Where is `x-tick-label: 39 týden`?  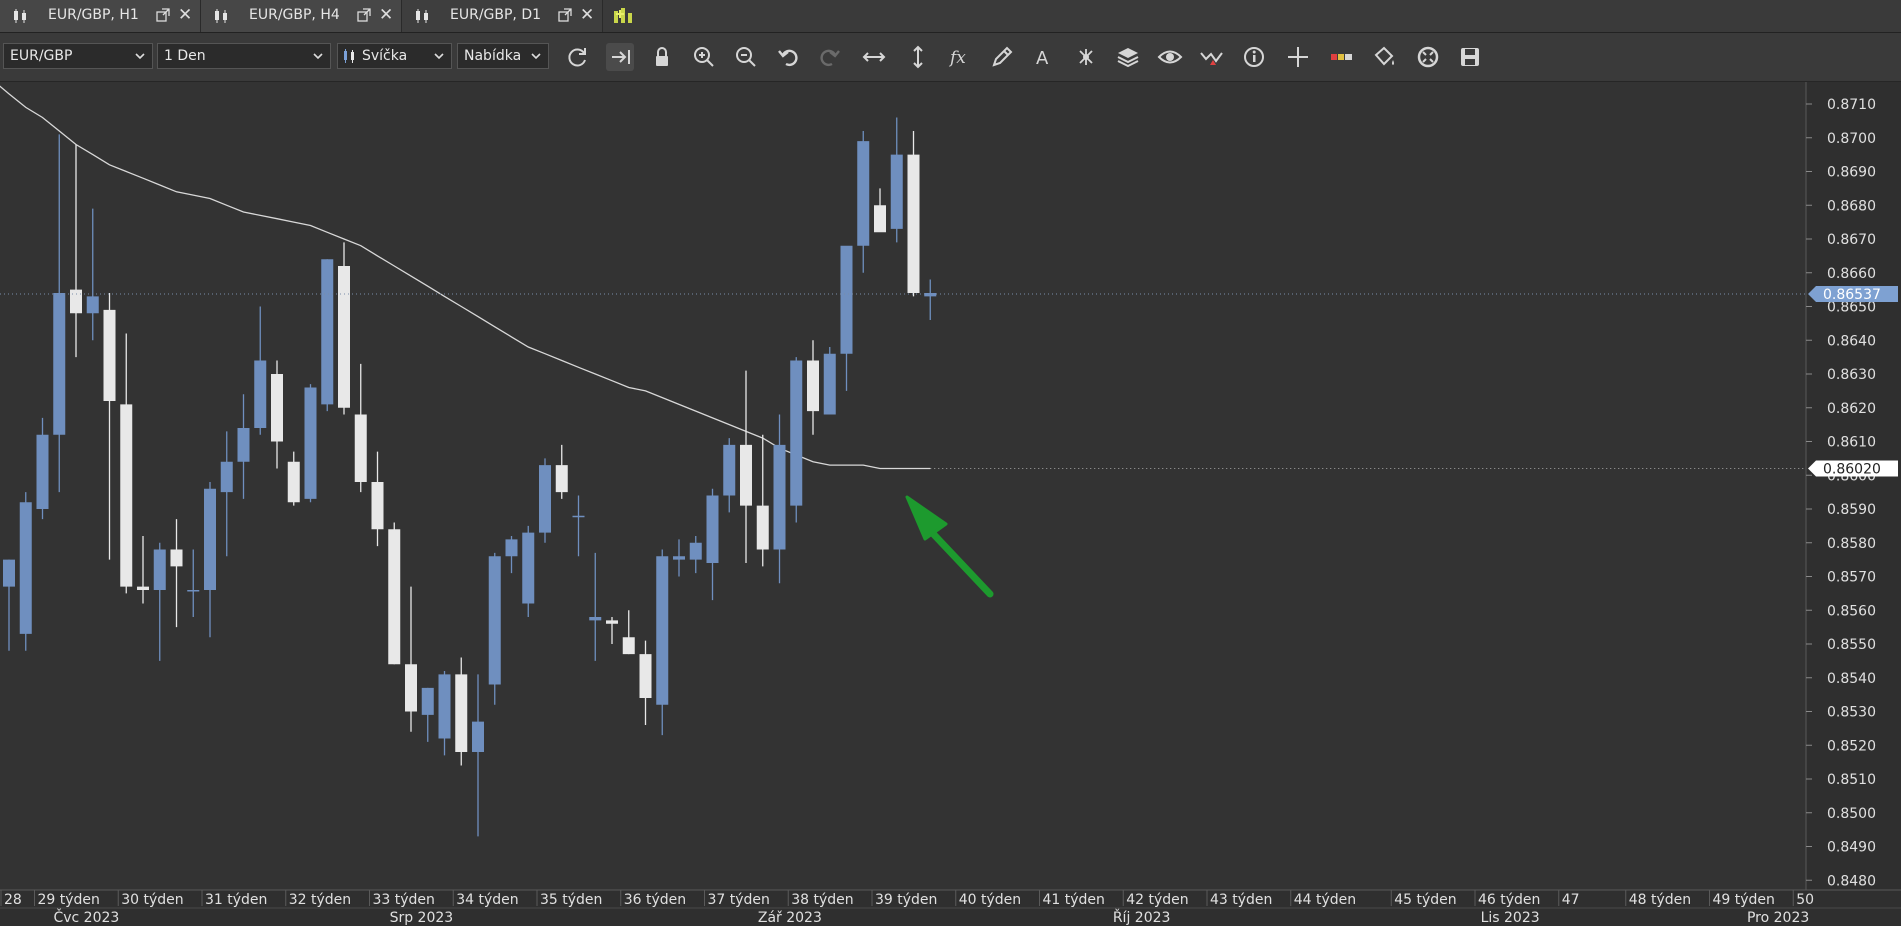
x-tick-label: 39 týden is located at coordinates (906, 900).